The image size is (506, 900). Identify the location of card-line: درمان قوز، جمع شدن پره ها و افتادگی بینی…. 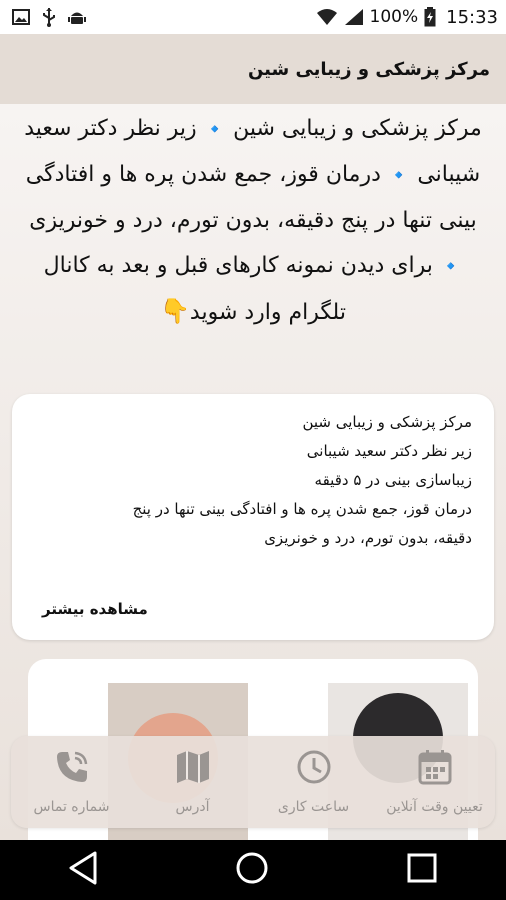
(302, 509).